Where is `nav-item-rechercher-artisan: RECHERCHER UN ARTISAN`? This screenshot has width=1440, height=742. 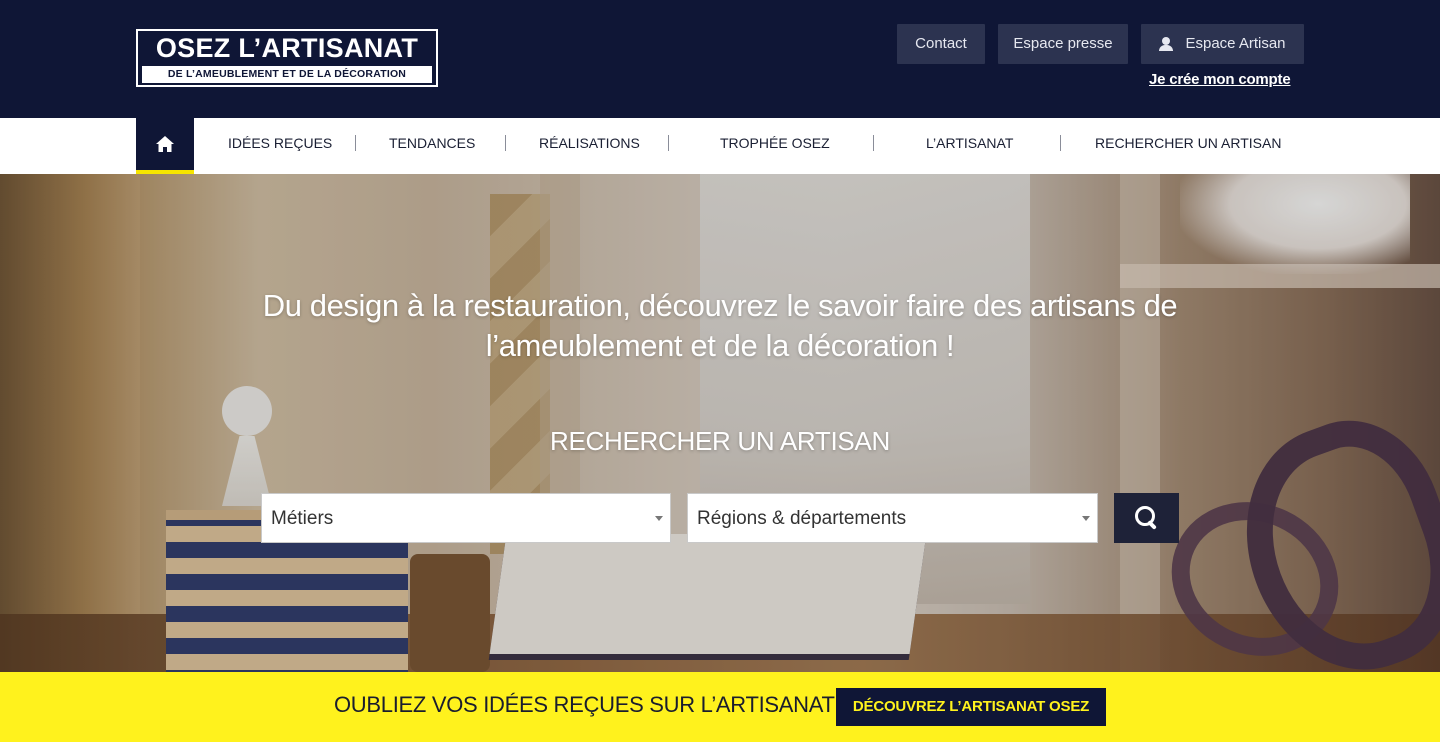
nav-item-rechercher-artisan: RECHERCHER UN ARTISAN is located at coordinates (1188, 144).